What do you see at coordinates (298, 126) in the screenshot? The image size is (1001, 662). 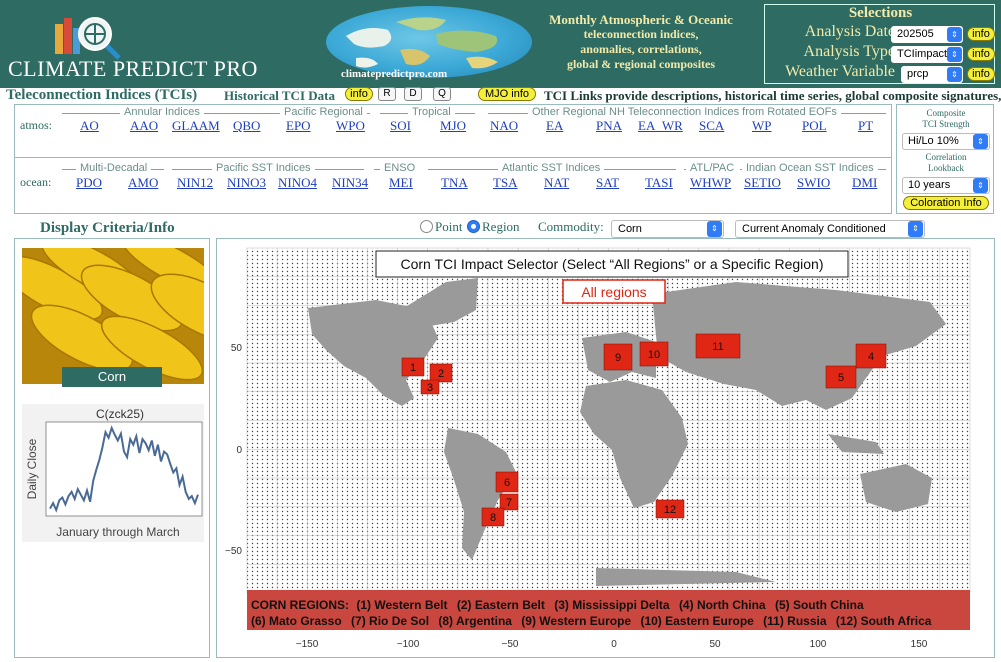 I see `index-epo: EPO` at bounding box center [298, 126].